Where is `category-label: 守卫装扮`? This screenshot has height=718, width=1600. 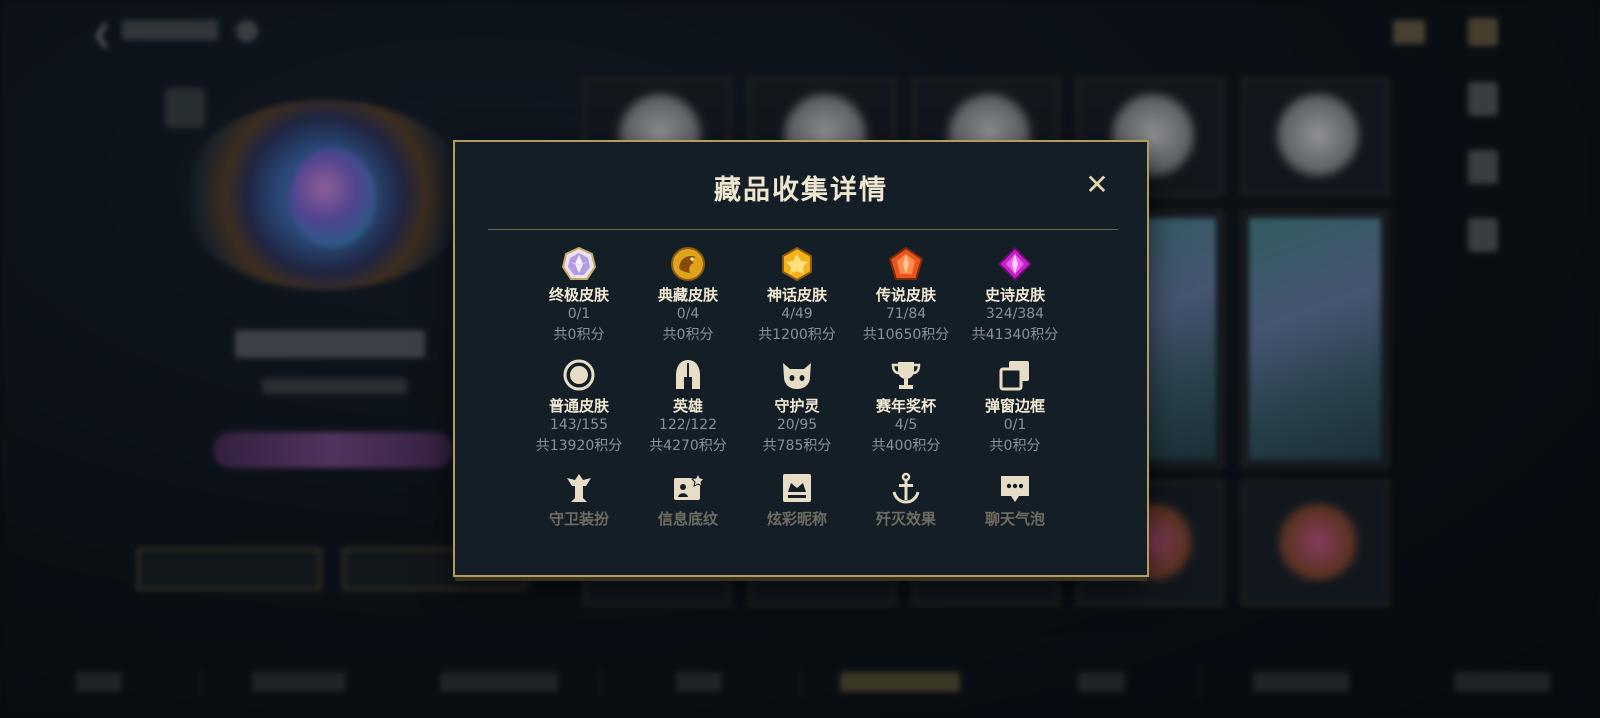
category-label: 守卫装扮 is located at coordinates (578, 519).